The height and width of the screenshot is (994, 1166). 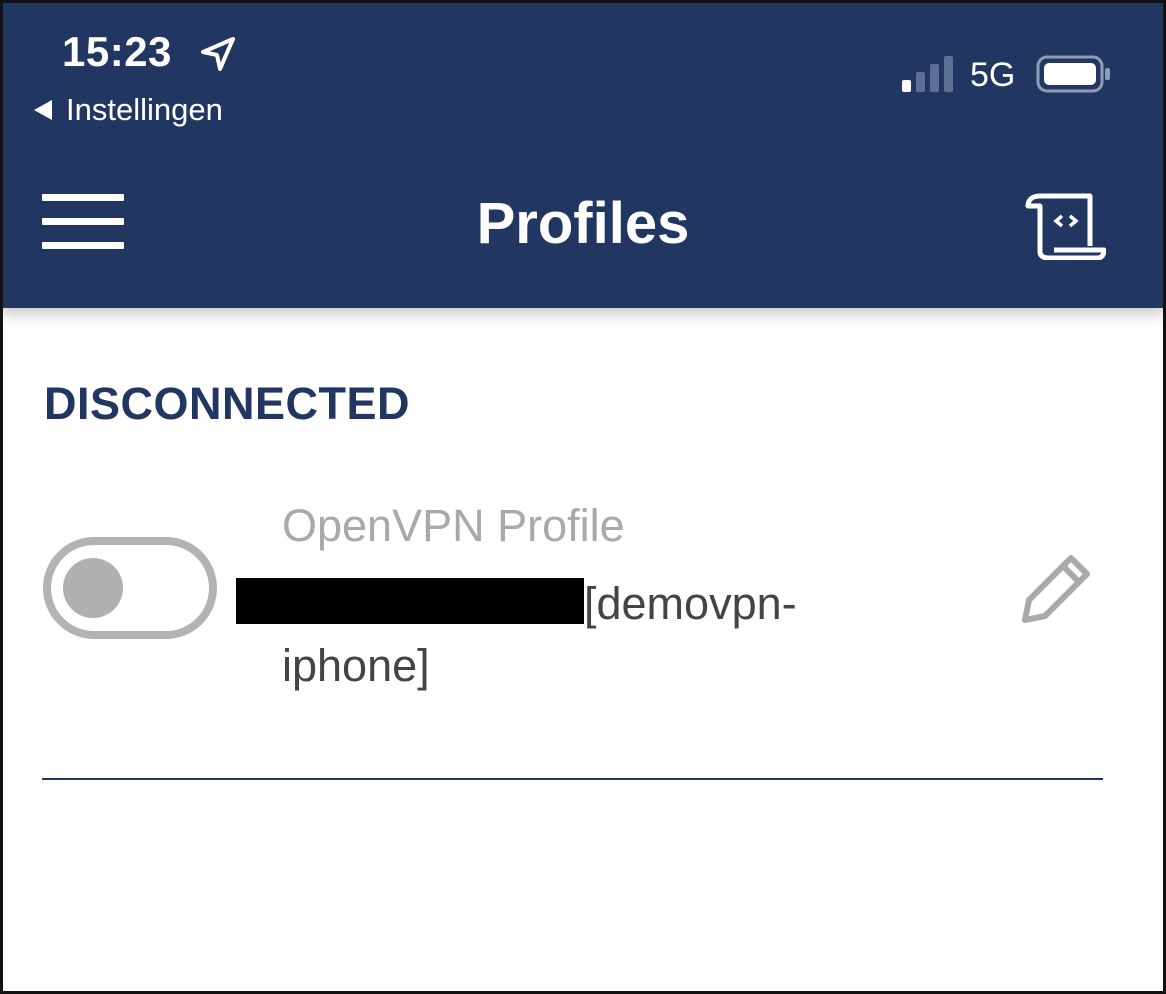 What do you see at coordinates (572, 779) in the screenshot?
I see `profile-divider` at bounding box center [572, 779].